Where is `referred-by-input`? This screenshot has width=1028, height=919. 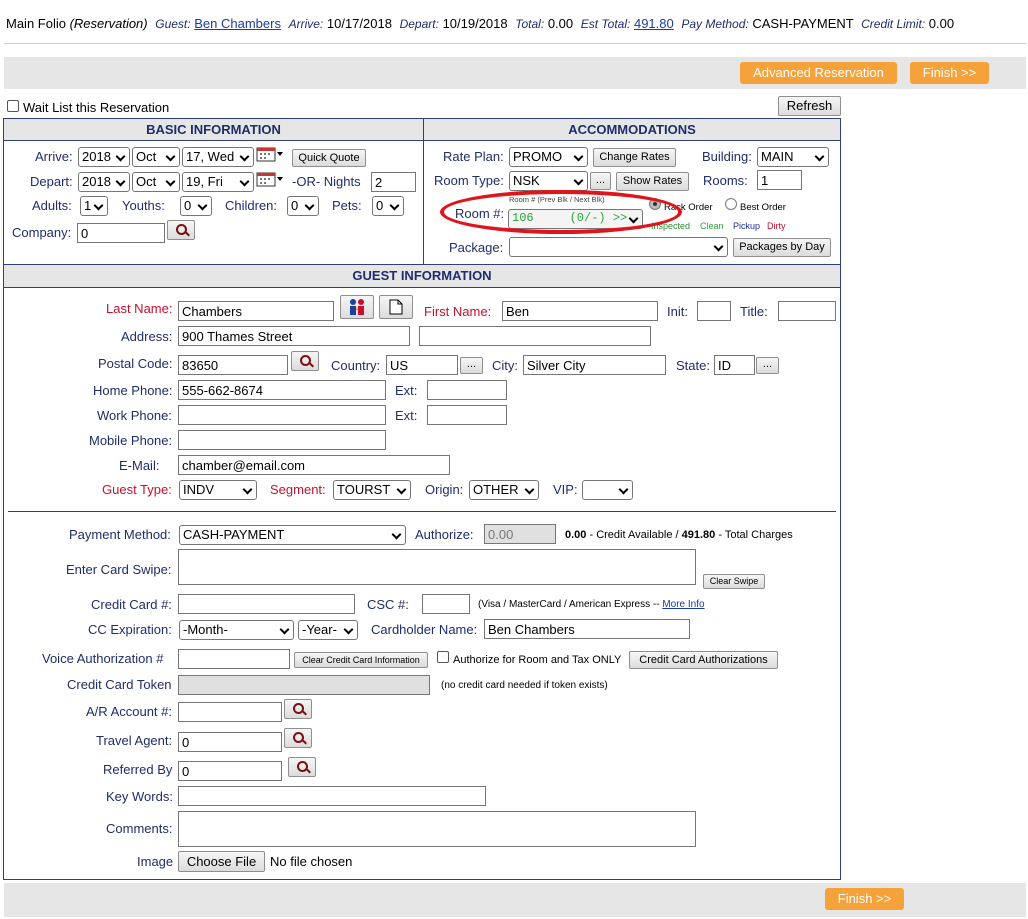 referred-by-input is located at coordinates (230, 771).